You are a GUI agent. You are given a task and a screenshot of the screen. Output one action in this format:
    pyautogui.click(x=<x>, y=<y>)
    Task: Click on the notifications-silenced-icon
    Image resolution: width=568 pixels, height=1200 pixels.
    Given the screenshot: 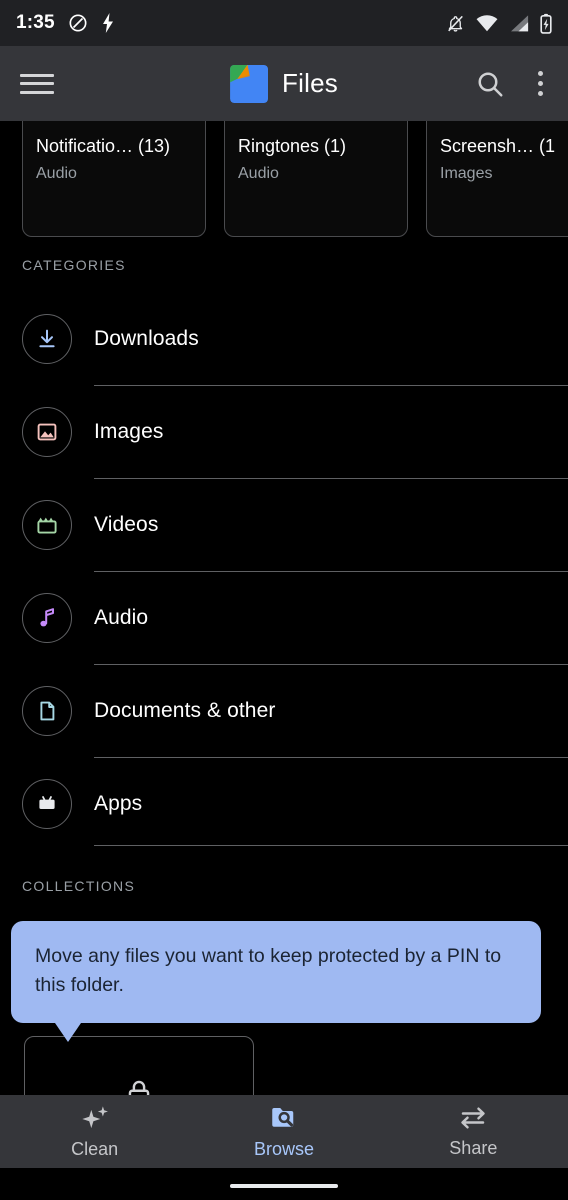 What is the action you would take?
    pyautogui.click(x=455, y=23)
    